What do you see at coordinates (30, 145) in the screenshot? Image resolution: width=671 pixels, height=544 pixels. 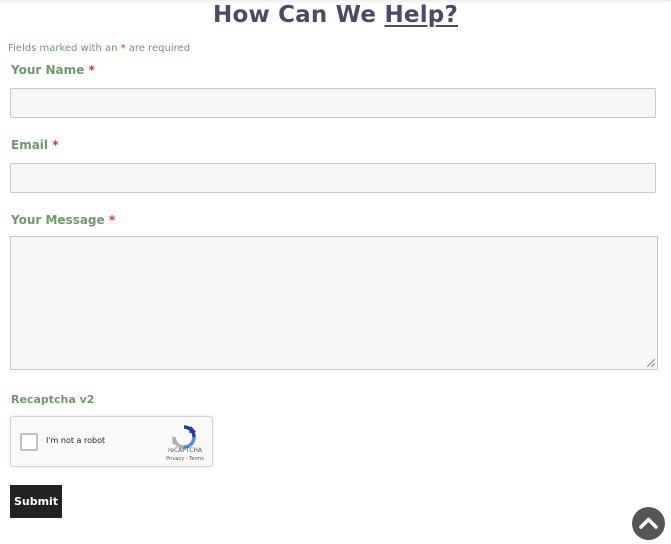 I see `email-label-text: Email` at bounding box center [30, 145].